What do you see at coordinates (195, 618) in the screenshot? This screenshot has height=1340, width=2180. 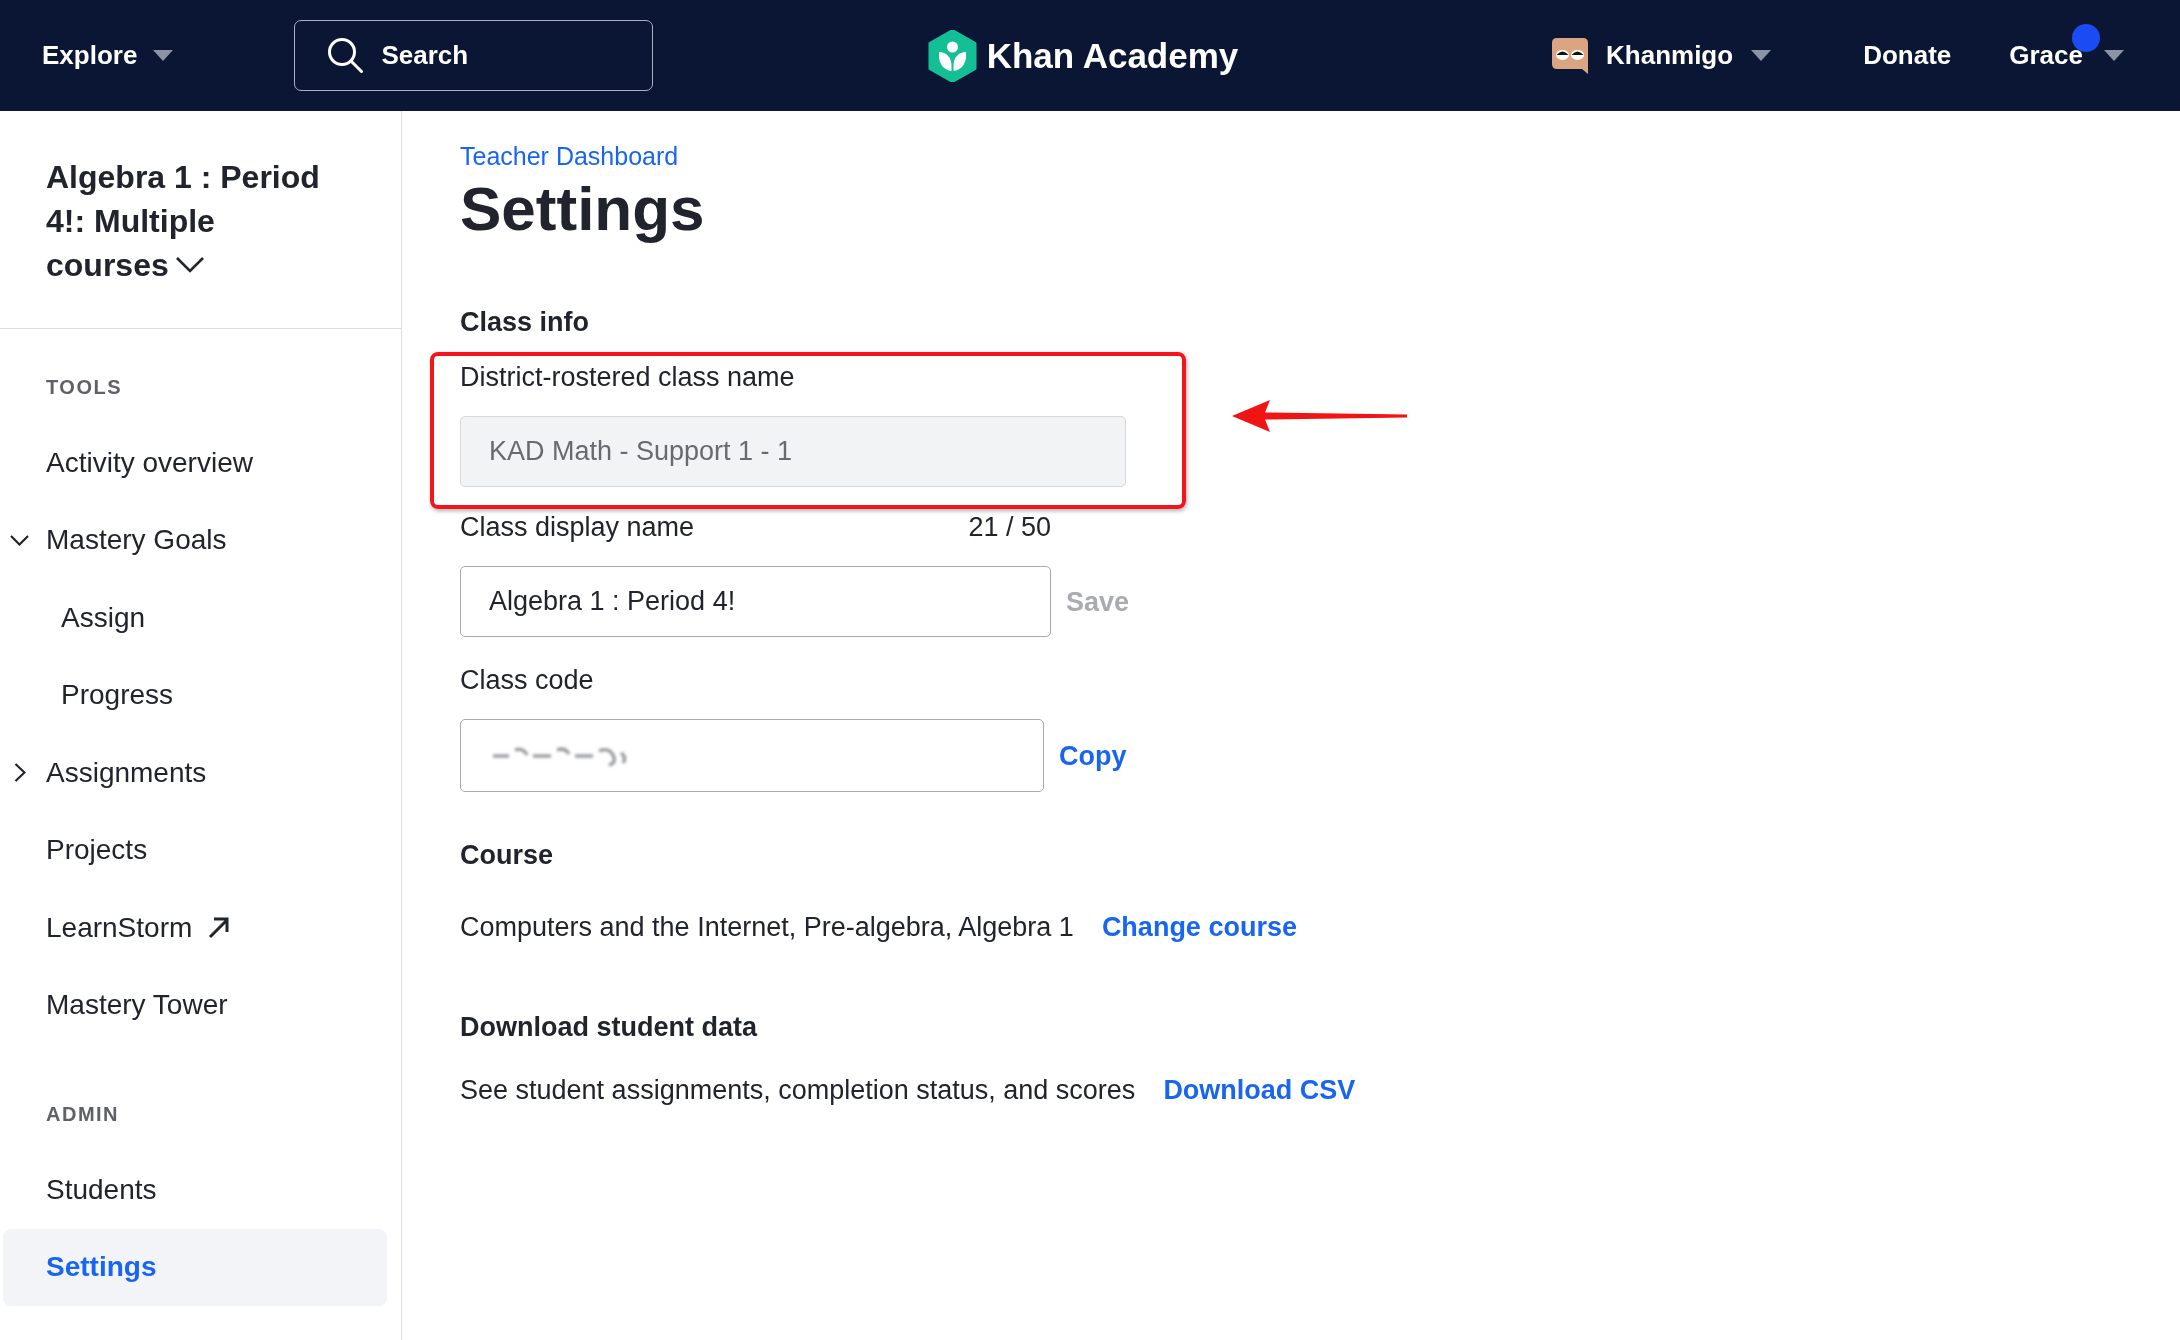 I see `sidebar-item: Assign` at bounding box center [195, 618].